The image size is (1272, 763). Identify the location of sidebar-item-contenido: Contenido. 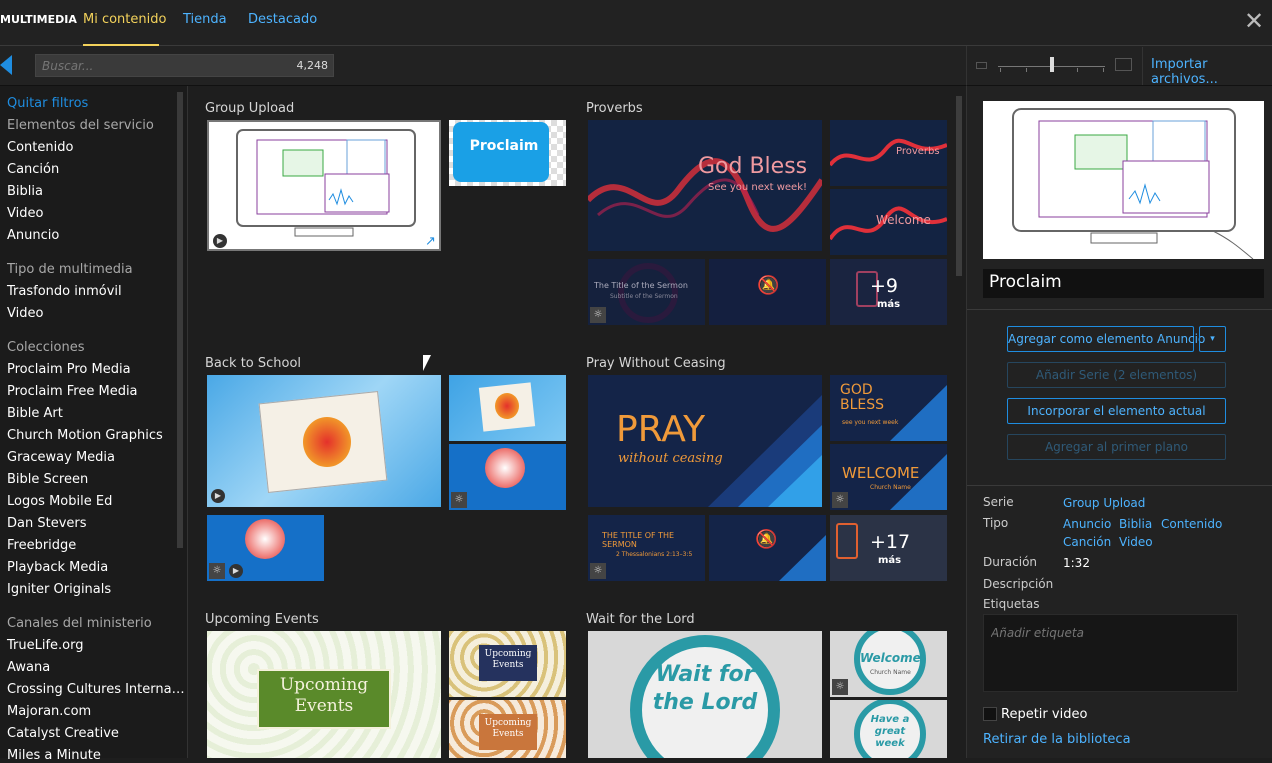
(40, 147).